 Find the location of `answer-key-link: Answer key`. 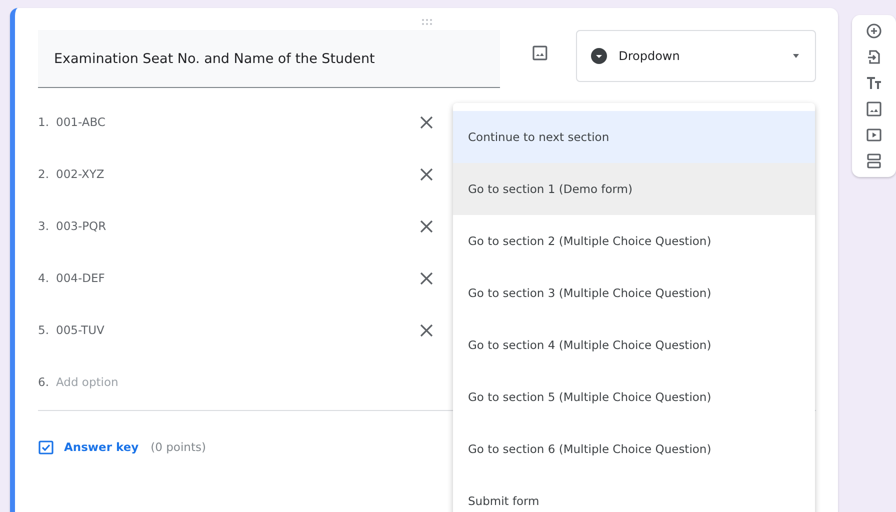

answer-key-link: Answer key is located at coordinates (101, 447).